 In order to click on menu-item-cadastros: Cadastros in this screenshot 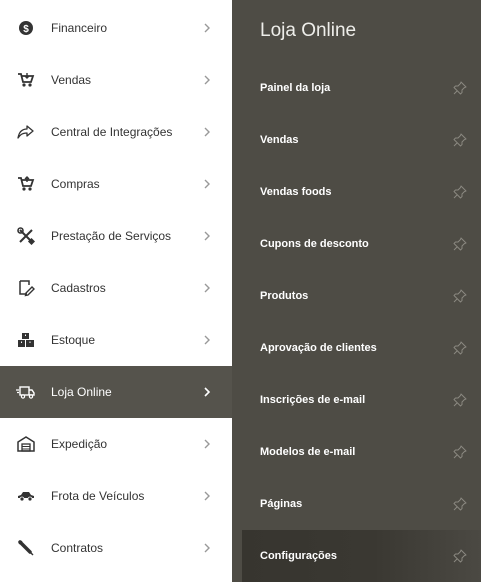, I will do `click(116, 288)`.